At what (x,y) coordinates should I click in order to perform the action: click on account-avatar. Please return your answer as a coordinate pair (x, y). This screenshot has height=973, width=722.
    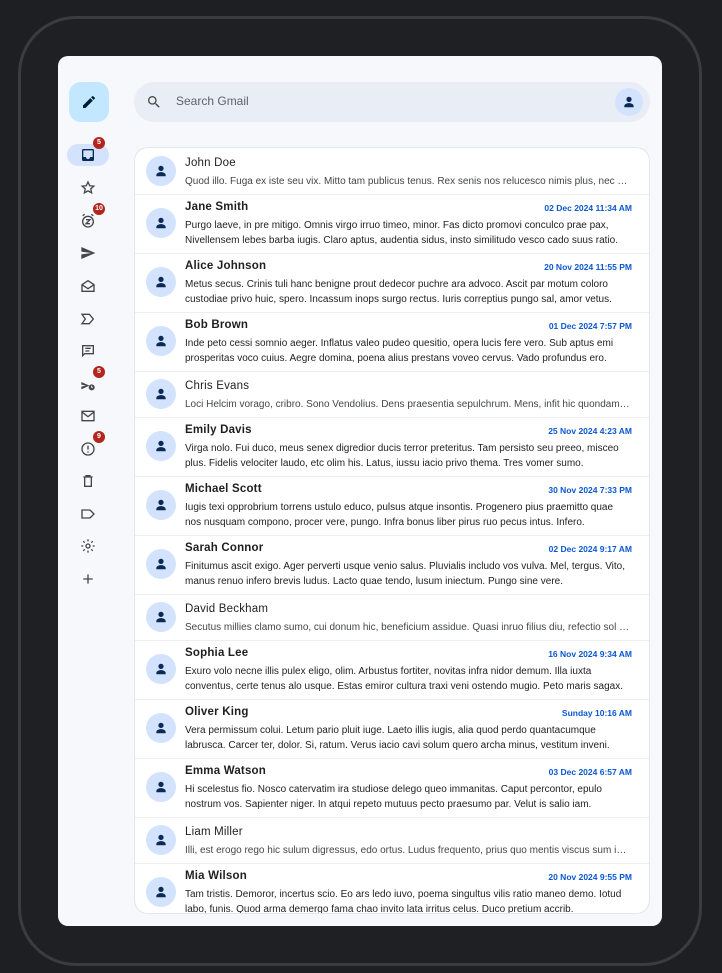
    Looking at the image, I should click on (629, 102).